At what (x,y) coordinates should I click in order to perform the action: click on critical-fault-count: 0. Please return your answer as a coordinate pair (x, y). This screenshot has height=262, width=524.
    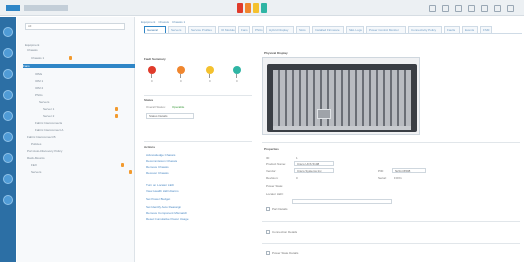
    Looking at the image, I should click on (152, 81).